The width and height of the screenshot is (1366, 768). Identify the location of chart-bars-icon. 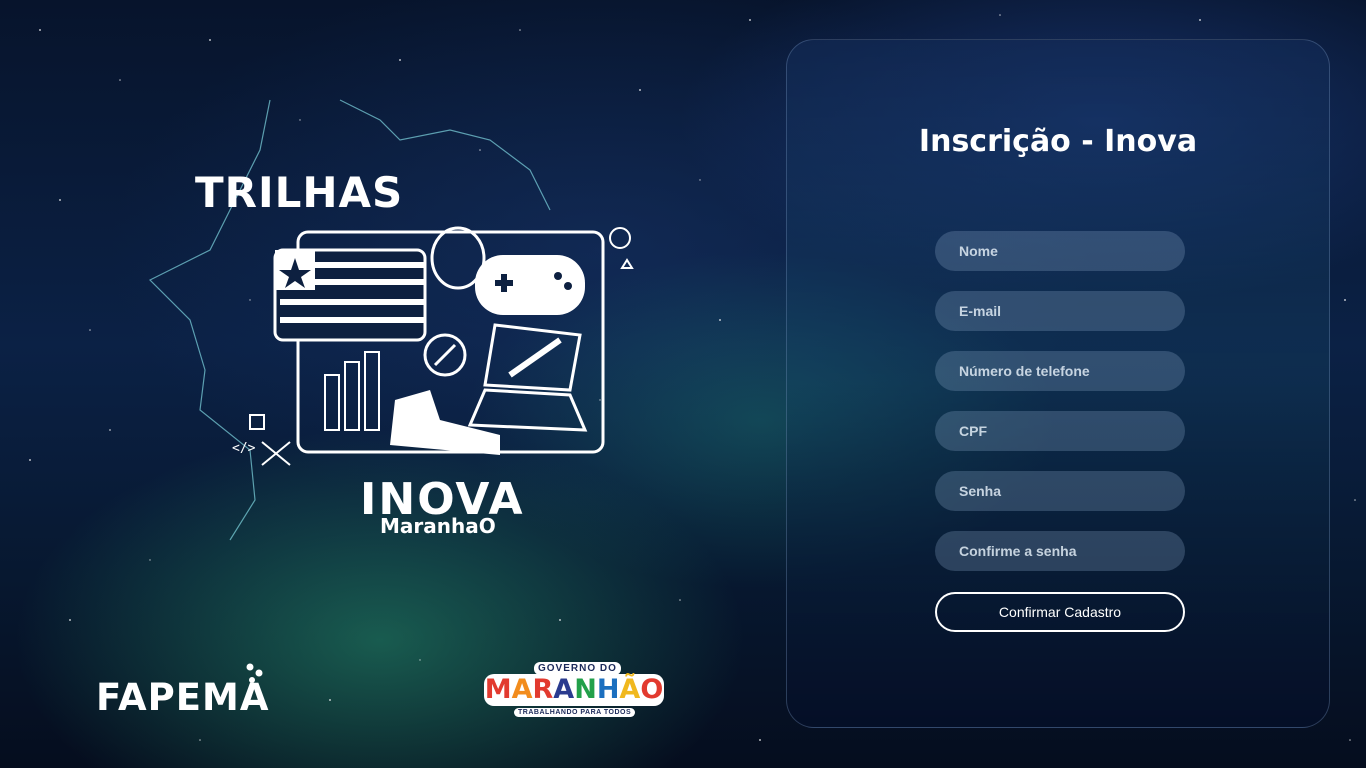
(352, 391).